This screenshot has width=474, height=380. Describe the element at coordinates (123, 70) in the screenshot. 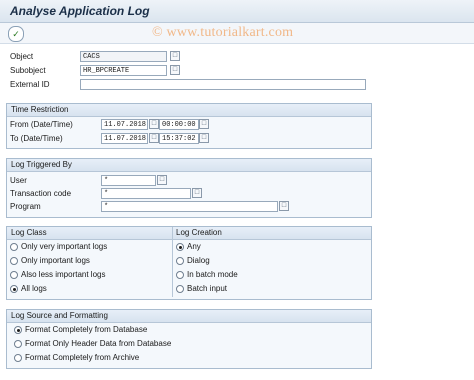

I see `subobject-field: HR_BPCREATE` at that location.